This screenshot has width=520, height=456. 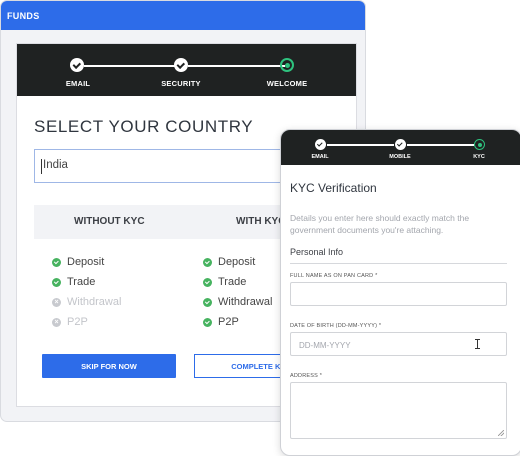 What do you see at coordinates (287, 83) in the screenshot?
I see `step-label-welcome: WELCOME` at bounding box center [287, 83].